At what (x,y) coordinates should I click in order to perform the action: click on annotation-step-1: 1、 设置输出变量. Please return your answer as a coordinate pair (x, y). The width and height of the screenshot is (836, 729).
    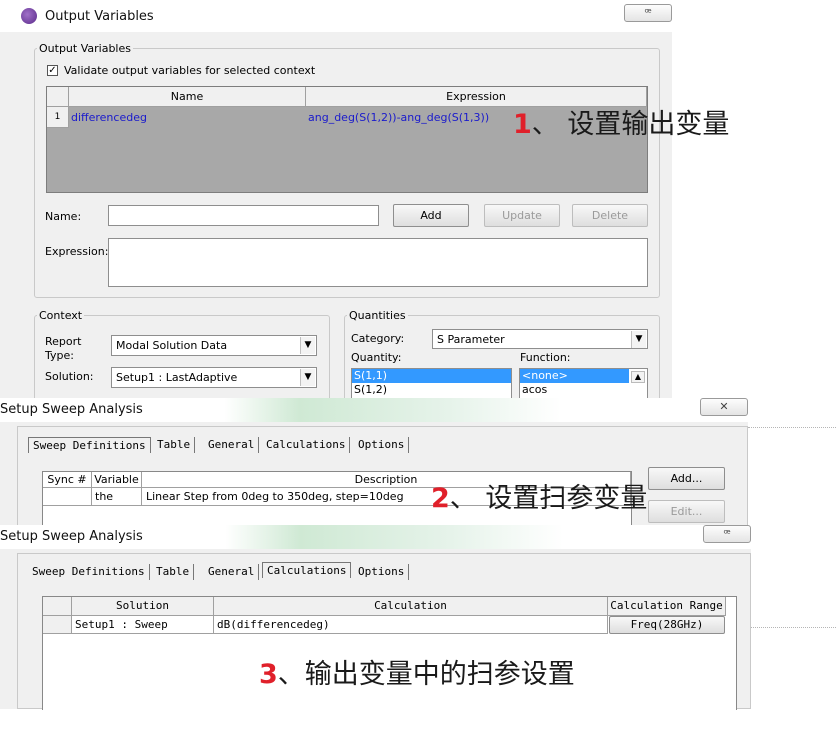
    Looking at the image, I should click on (621, 121).